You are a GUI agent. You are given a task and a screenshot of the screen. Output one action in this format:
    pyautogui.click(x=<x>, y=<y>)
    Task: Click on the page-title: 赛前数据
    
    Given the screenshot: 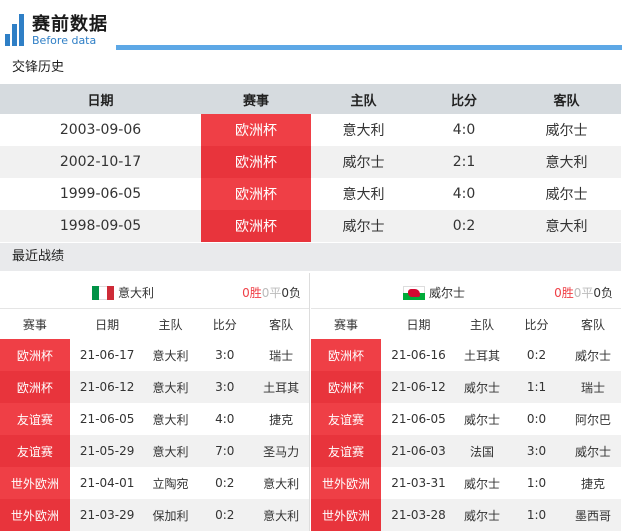 What is the action you would take?
    pyautogui.click(x=70, y=24)
    